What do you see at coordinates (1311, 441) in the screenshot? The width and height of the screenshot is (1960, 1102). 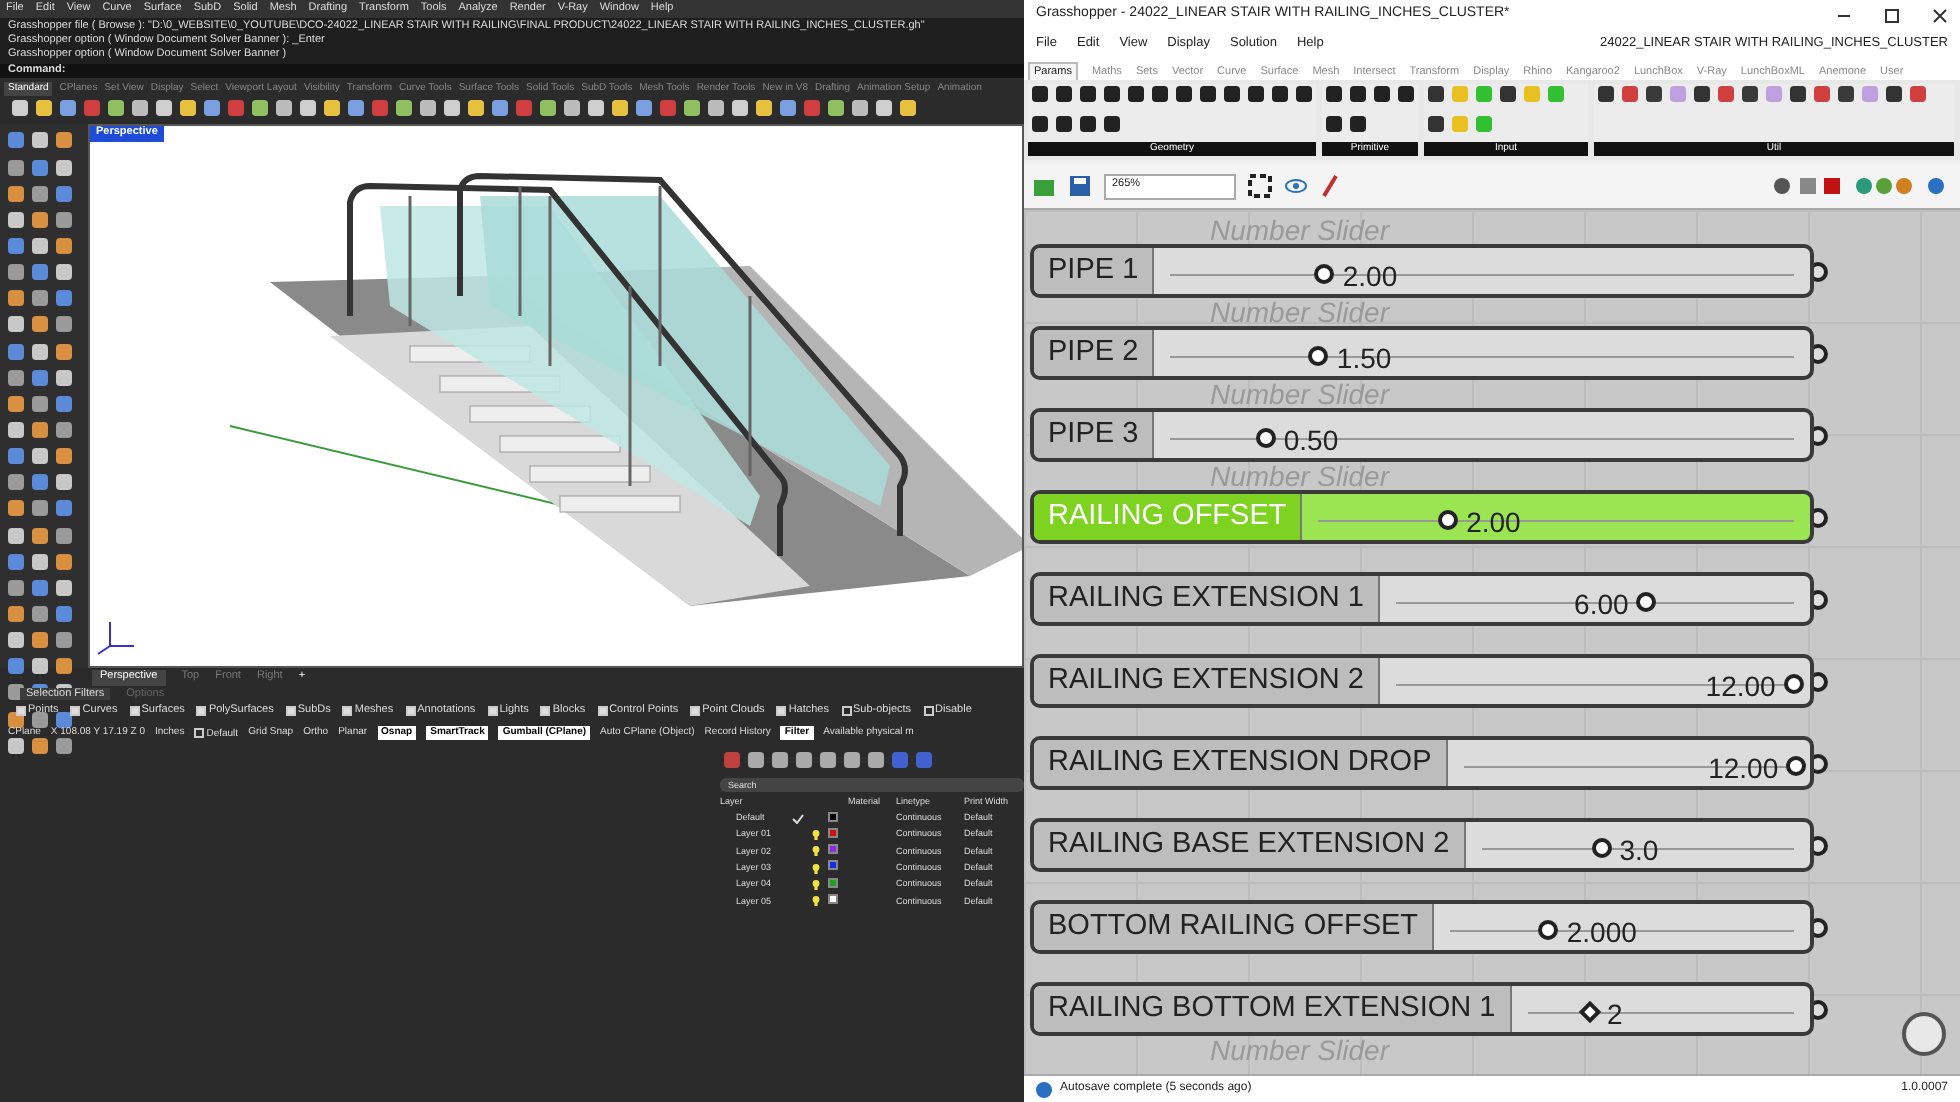 I see `slider-value: 0.50` at bounding box center [1311, 441].